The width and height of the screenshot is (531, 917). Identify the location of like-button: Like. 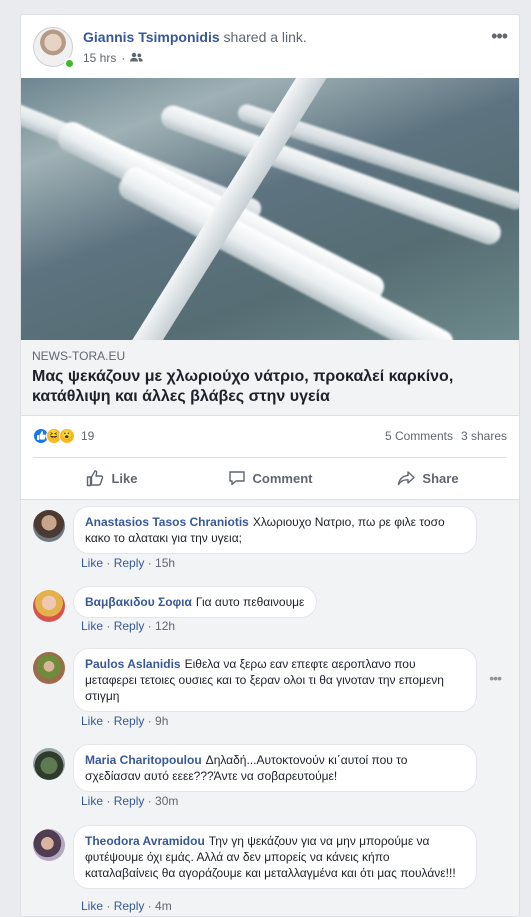
(112, 478).